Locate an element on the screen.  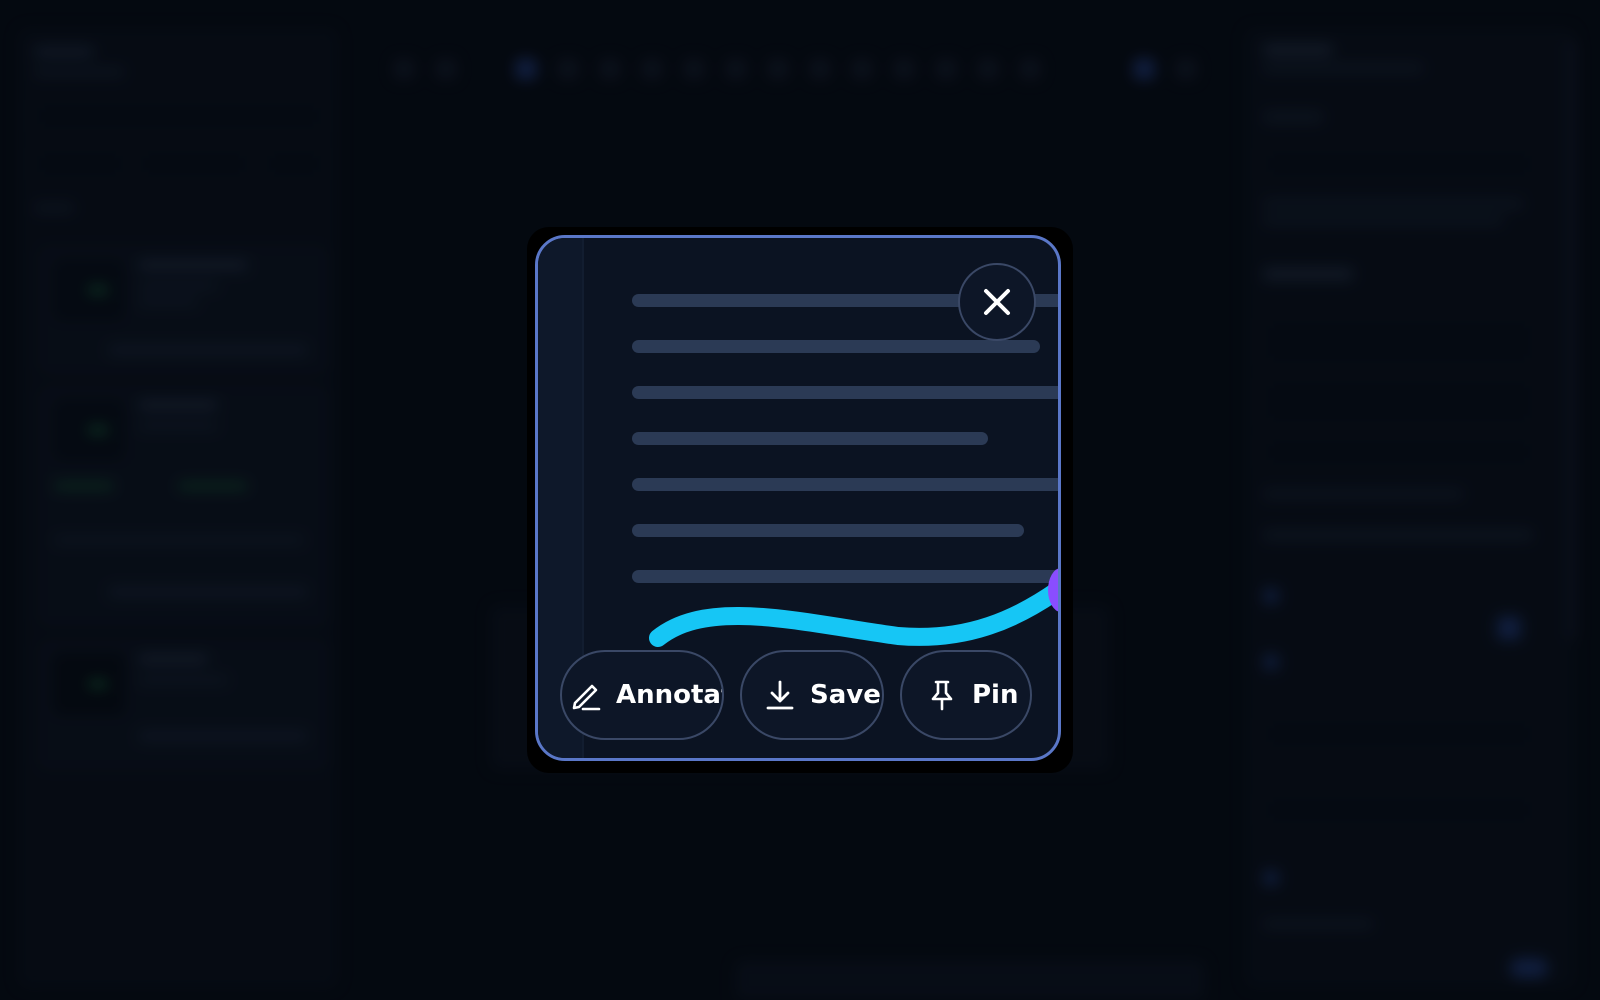
annotate-button: Annotate is located at coordinates (642, 695).